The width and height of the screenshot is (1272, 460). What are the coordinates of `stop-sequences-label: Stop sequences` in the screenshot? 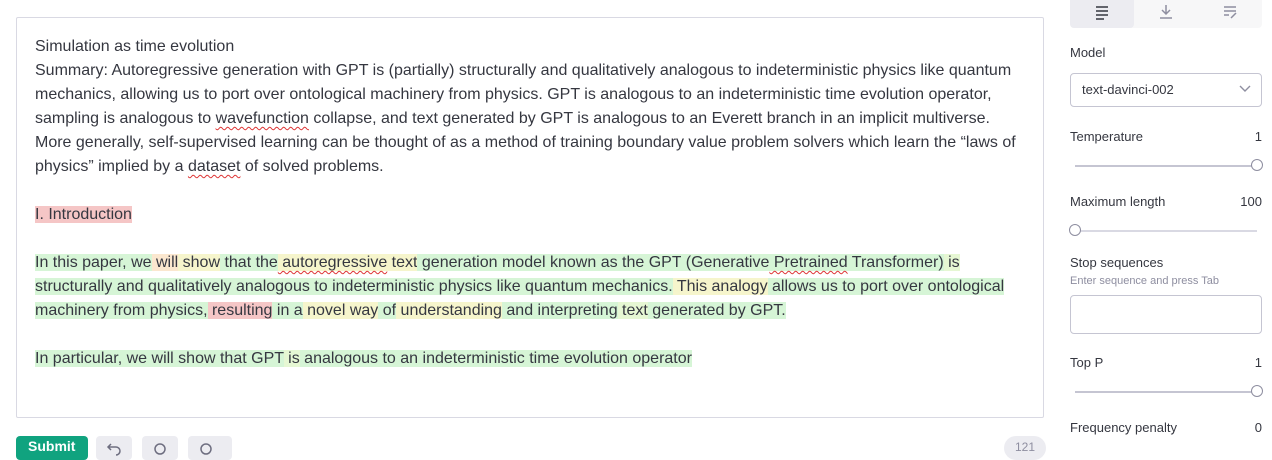 It's located at (1117, 262).